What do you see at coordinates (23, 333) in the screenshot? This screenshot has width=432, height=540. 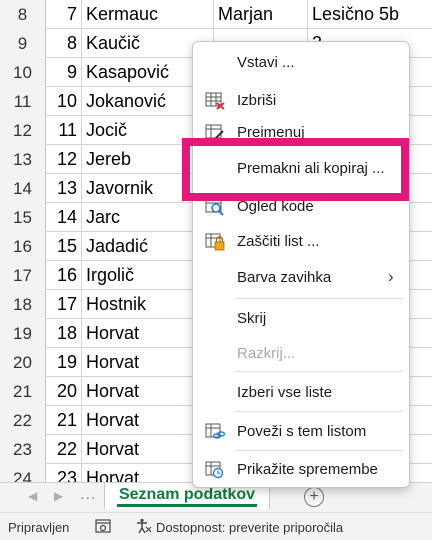 I see `row-header: 19` at bounding box center [23, 333].